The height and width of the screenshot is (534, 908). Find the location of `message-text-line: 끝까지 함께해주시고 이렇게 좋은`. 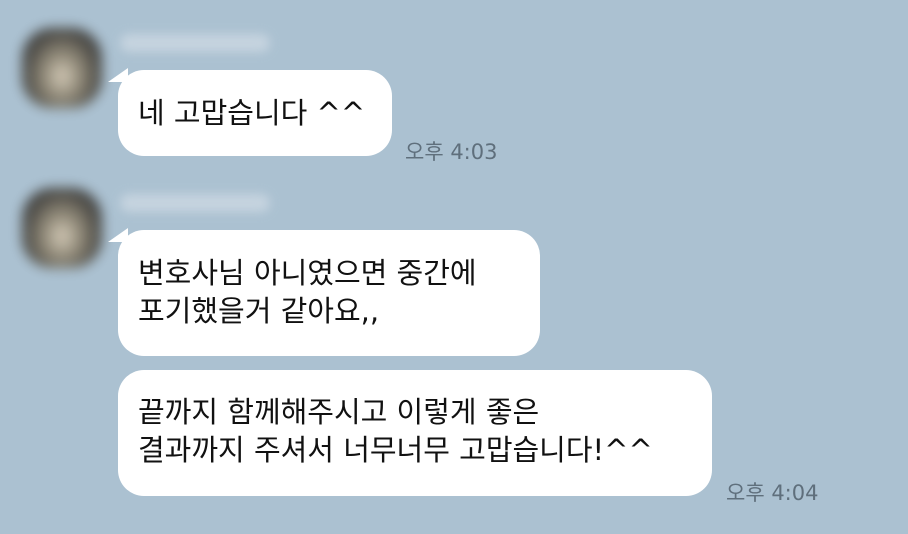

message-text-line: 끝까지 함께해주시고 이렇게 좋은 is located at coordinates (339, 412).